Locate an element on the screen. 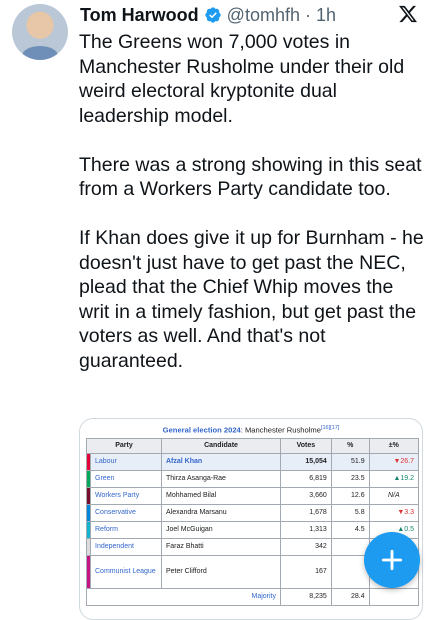 The image size is (432, 620). header-candidate: Candidate is located at coordinates (221, 445).